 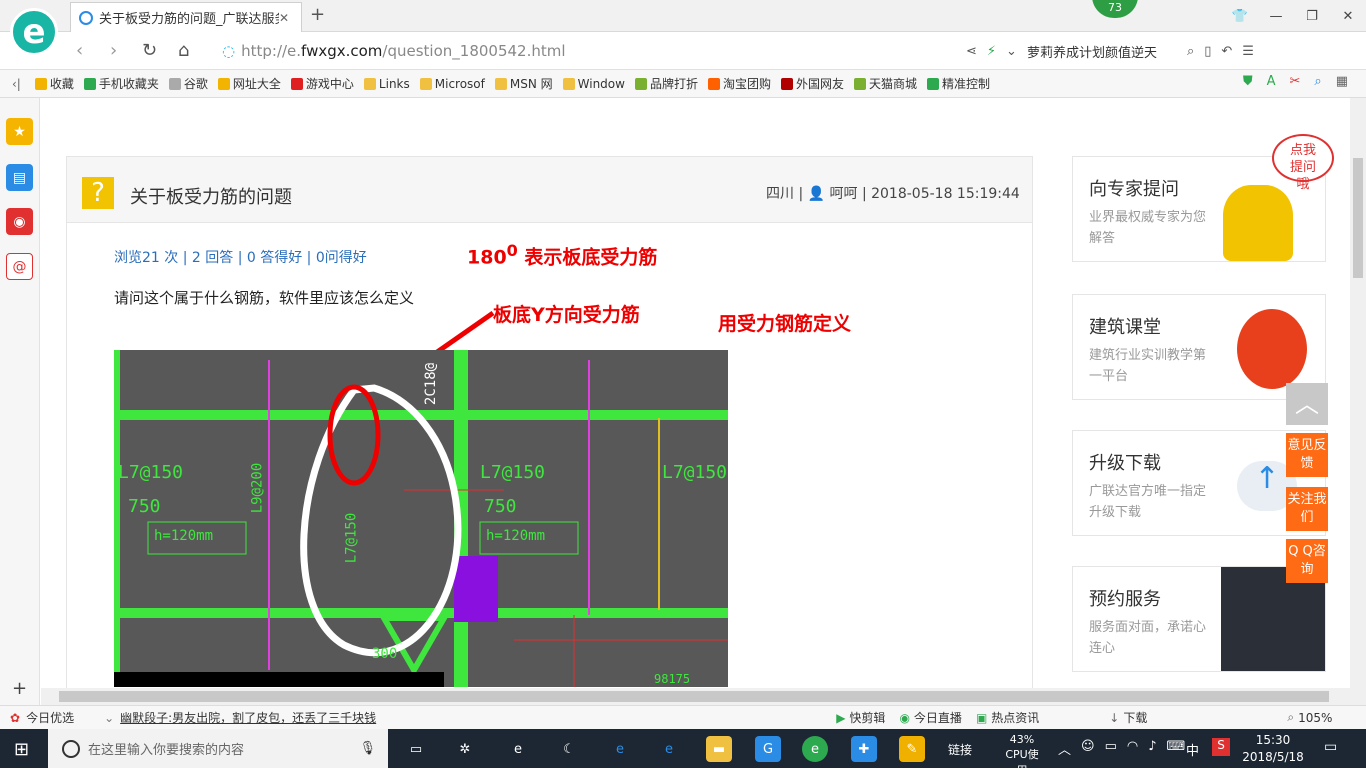 I want to click on back-icon: ‹, so click(x=79, y=50).